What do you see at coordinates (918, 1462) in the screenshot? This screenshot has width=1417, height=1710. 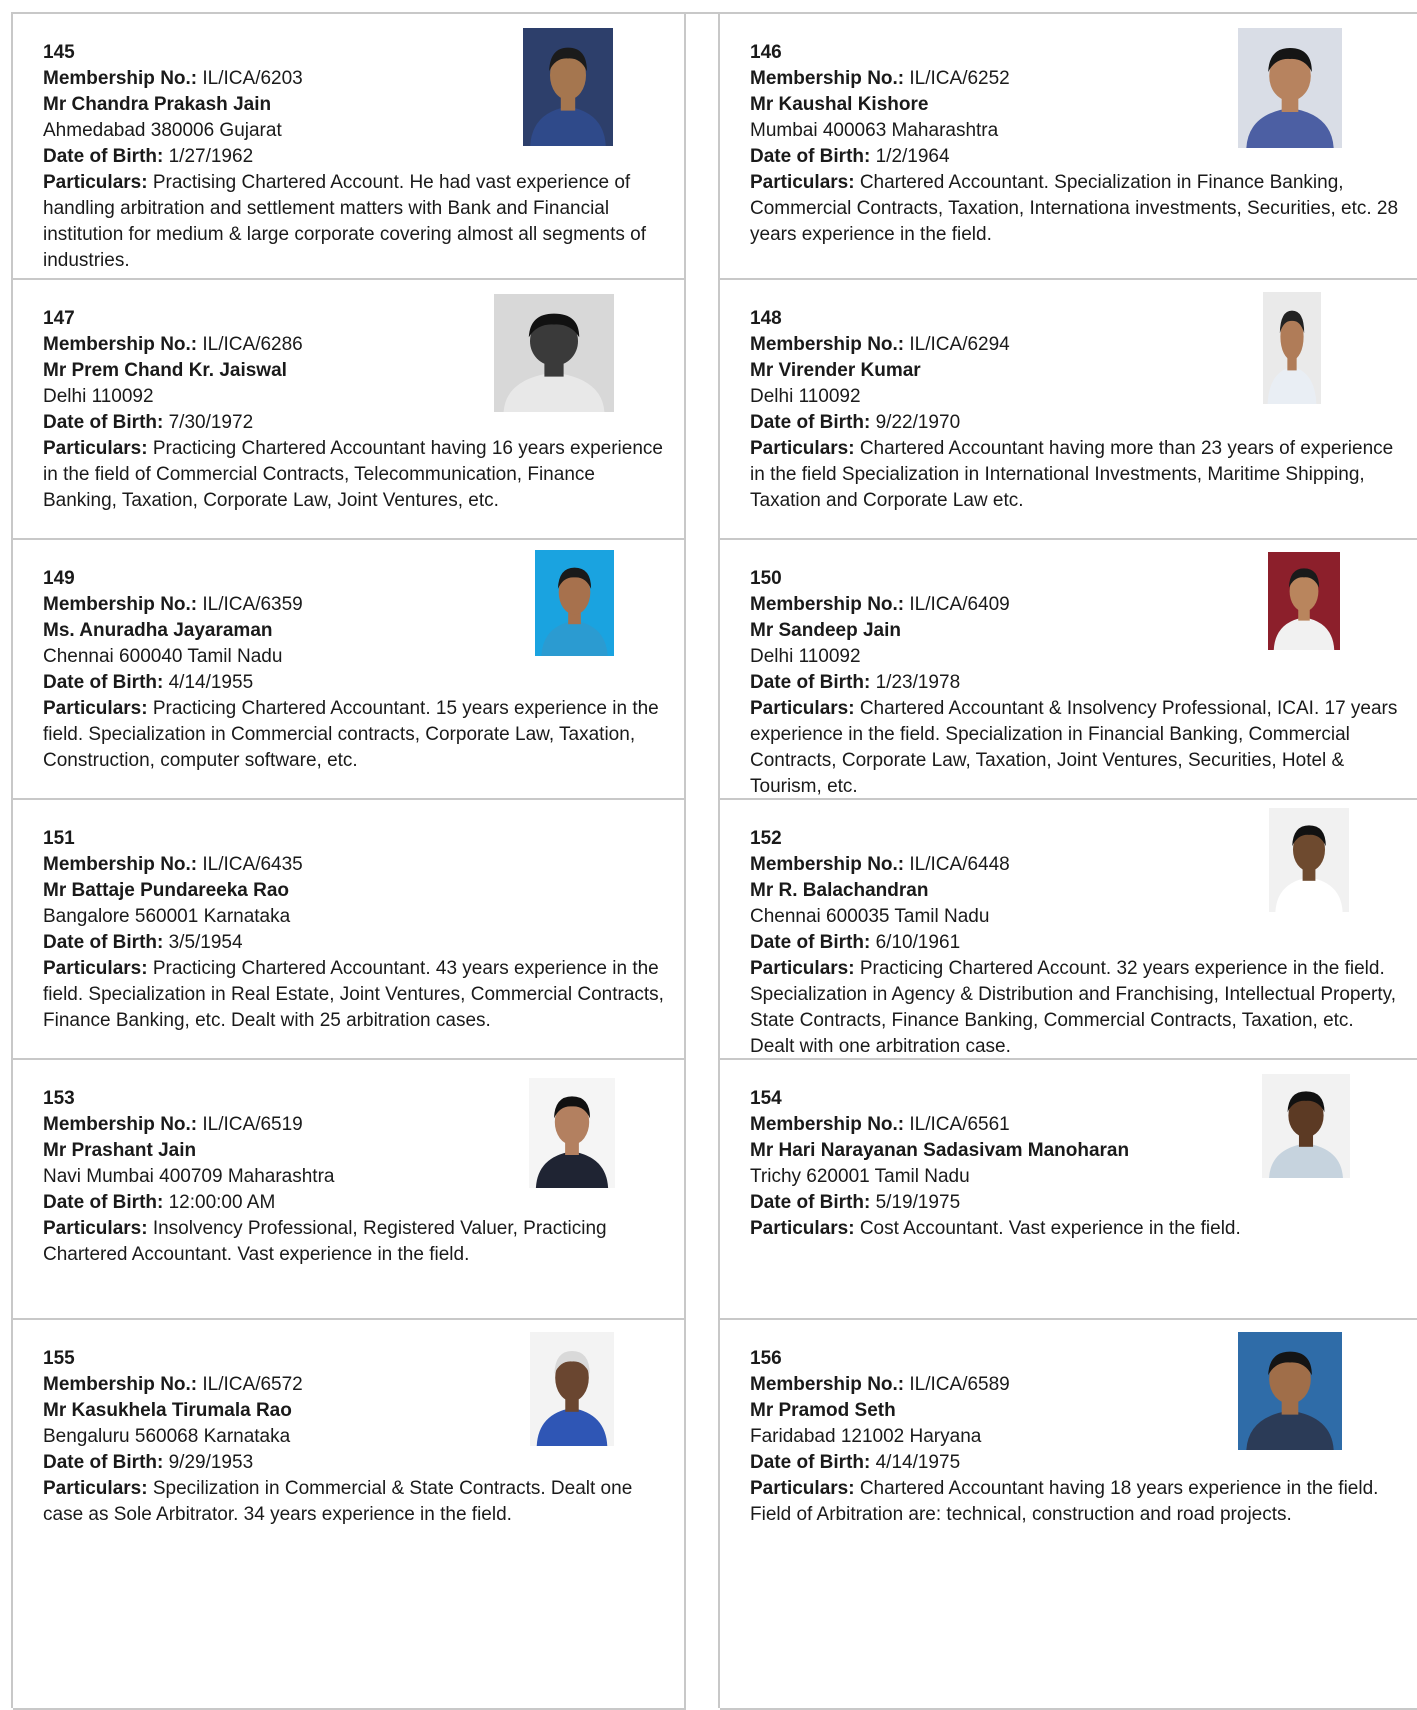 I see `member-dob: 4/14/1975` at bounding box center [918, 1462].